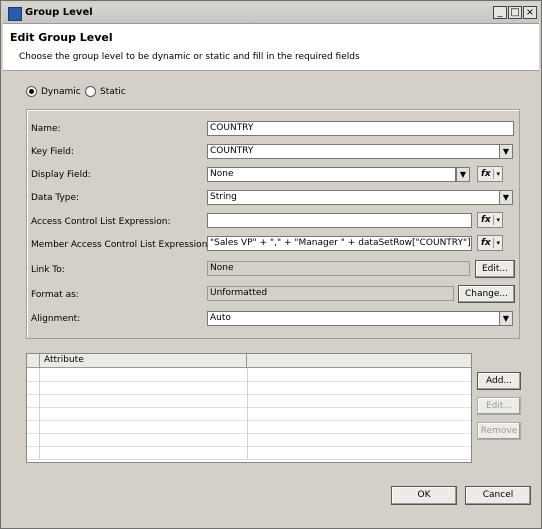 The image size is (542, 529). What do you see at coordinates (530, 12) in the screenshot?
I see `close-button: ×` at bounding box center [530, 12].